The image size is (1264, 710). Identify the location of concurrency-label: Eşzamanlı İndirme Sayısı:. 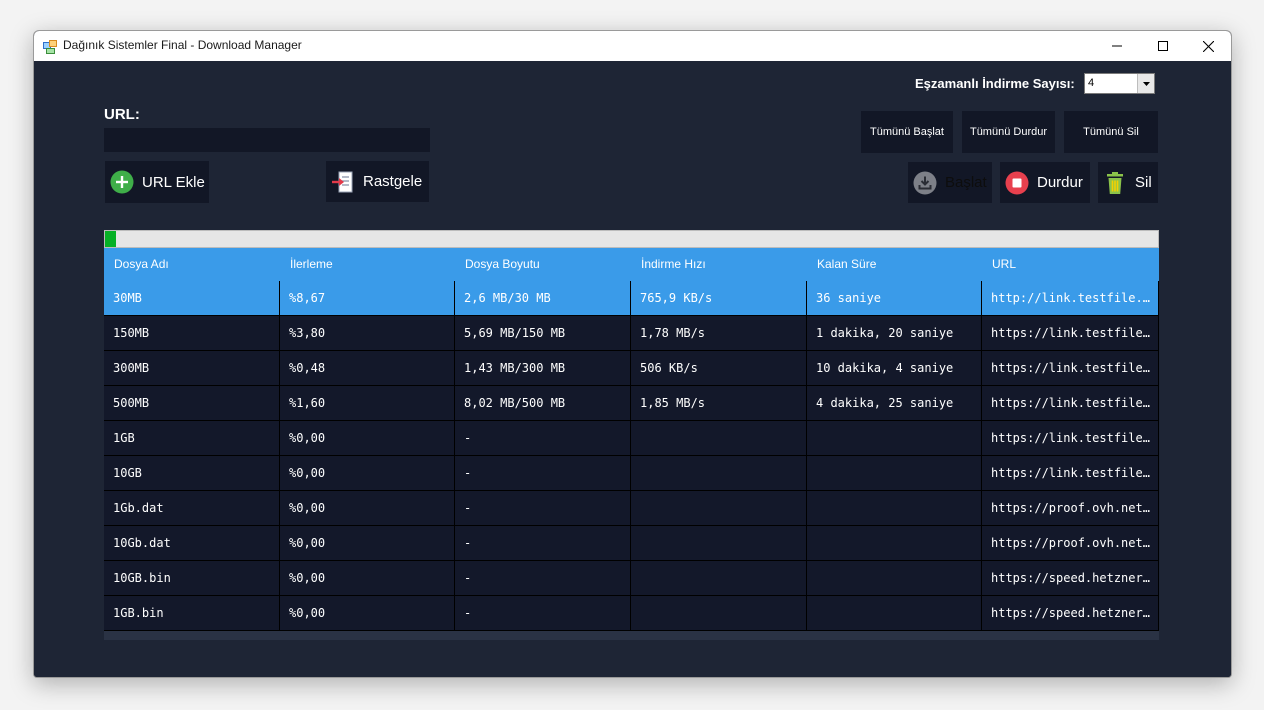
(995, 83).